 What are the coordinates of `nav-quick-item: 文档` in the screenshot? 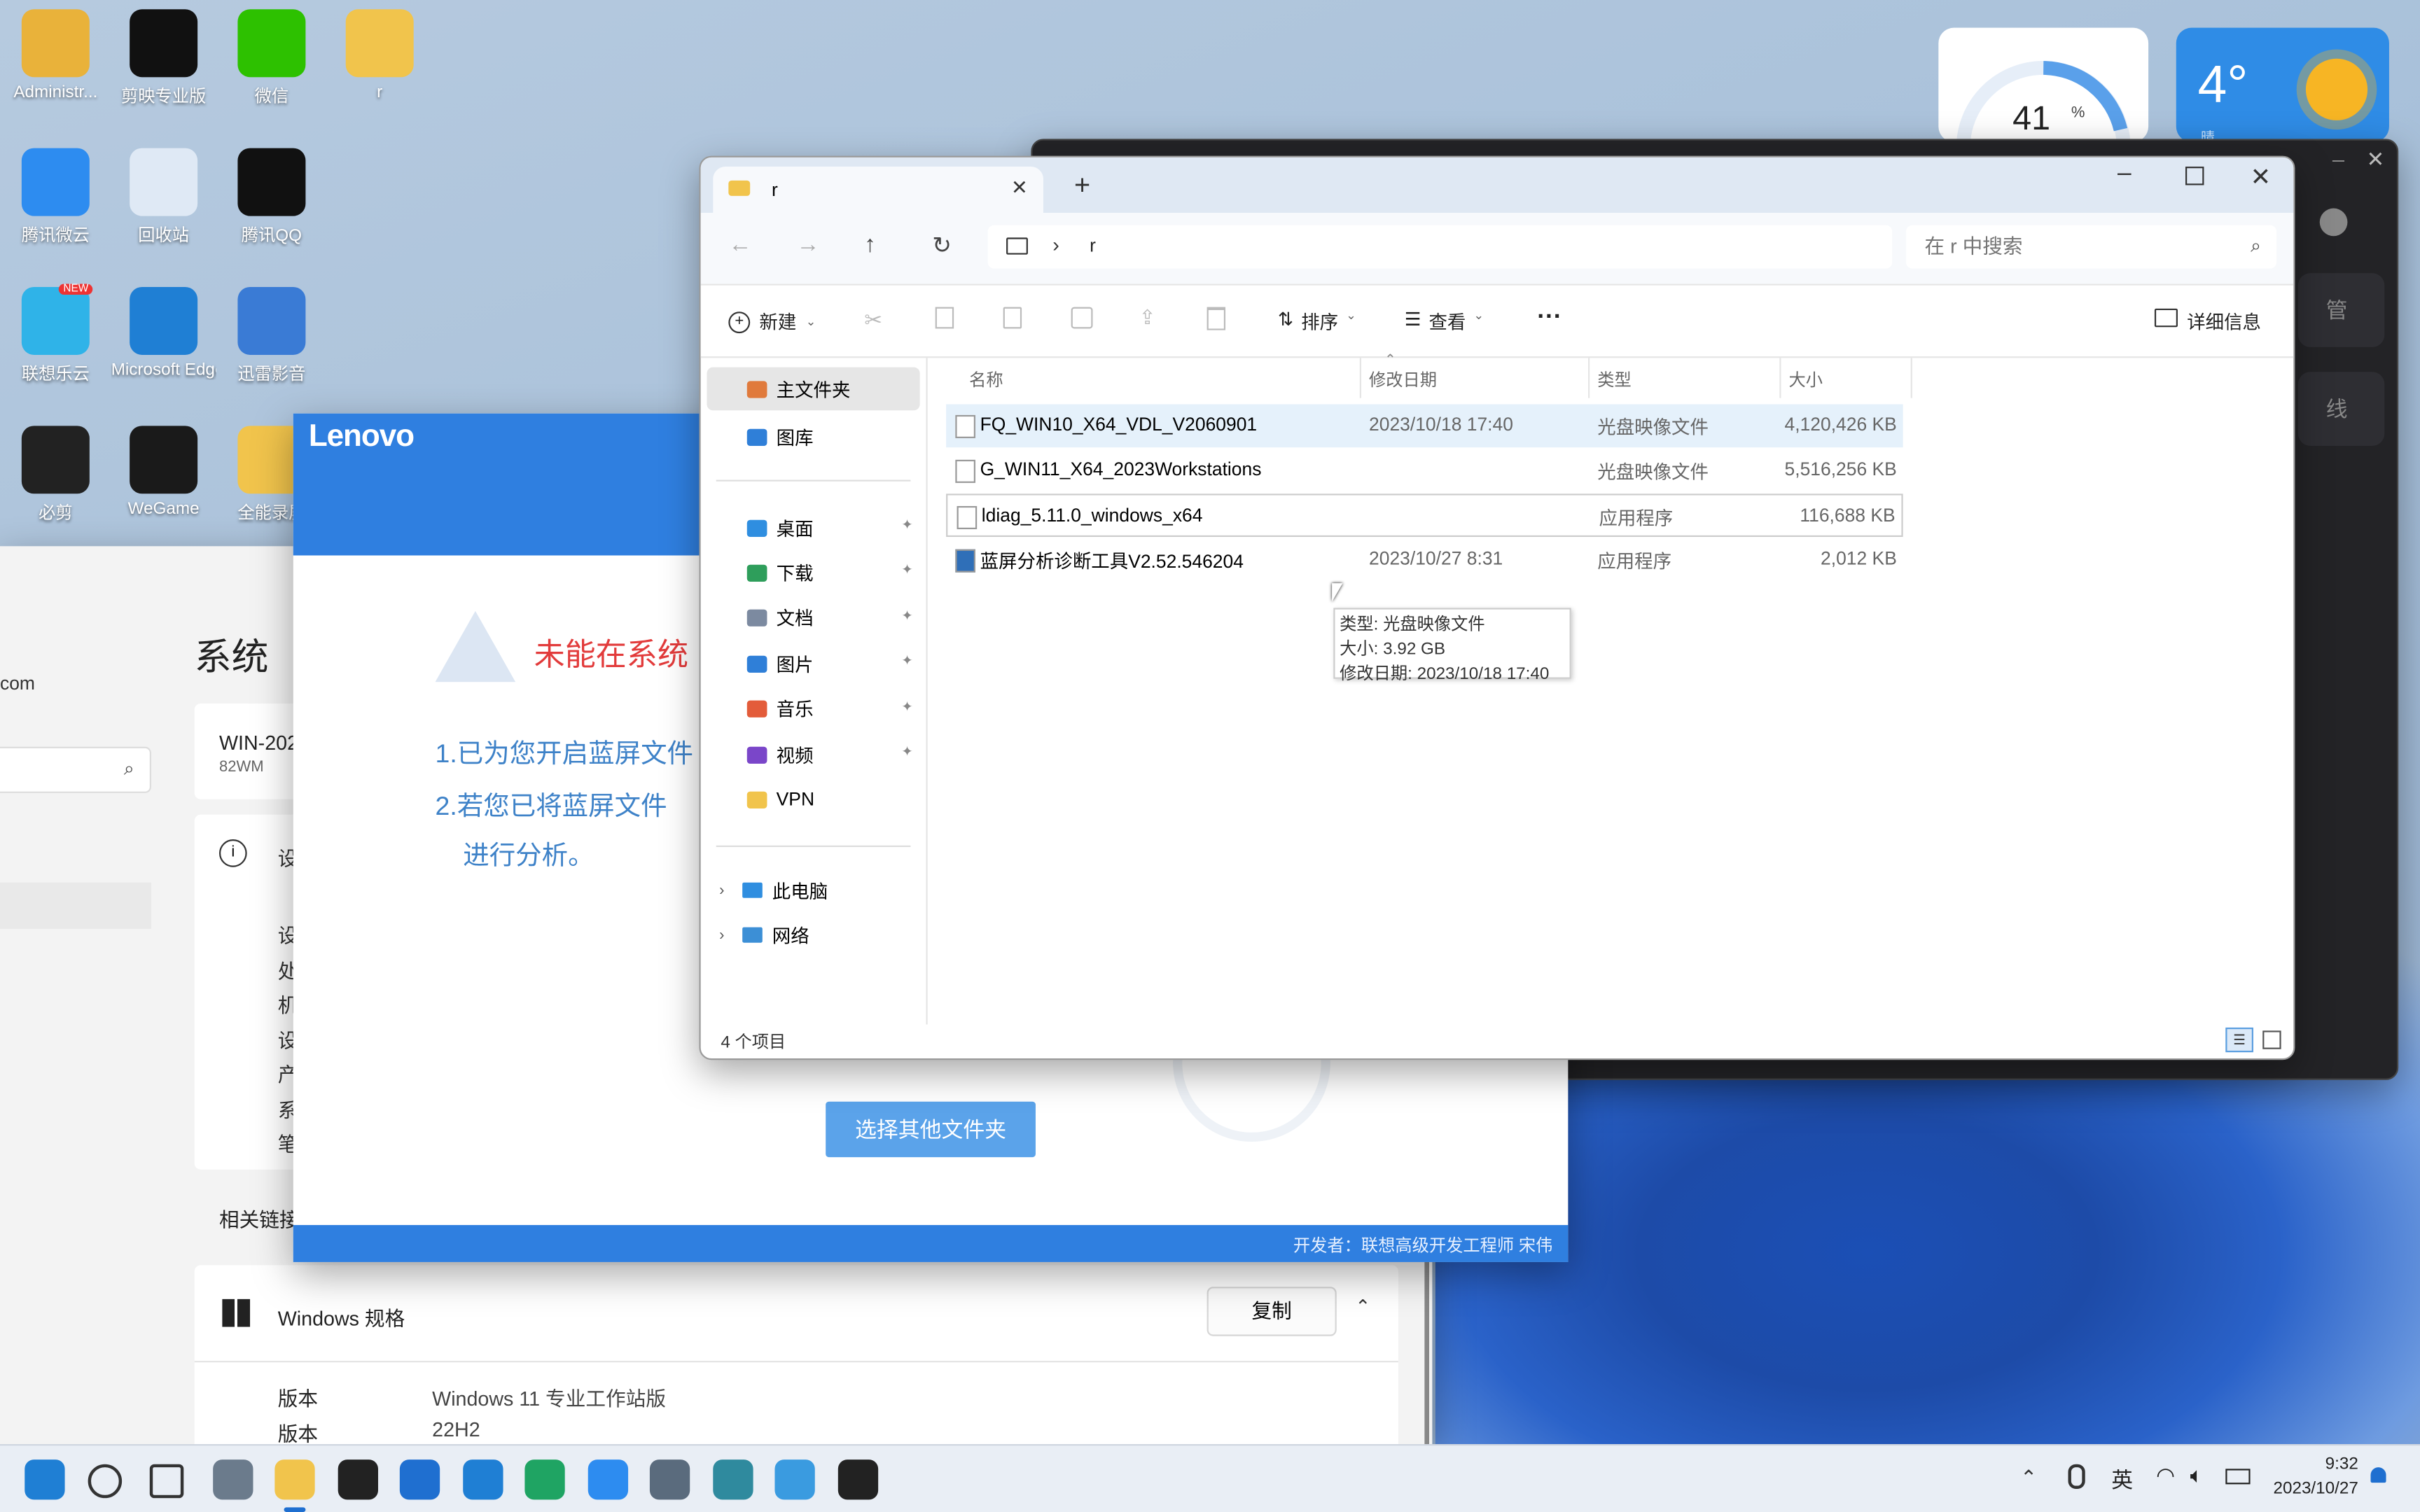 It's located at (780, 618).